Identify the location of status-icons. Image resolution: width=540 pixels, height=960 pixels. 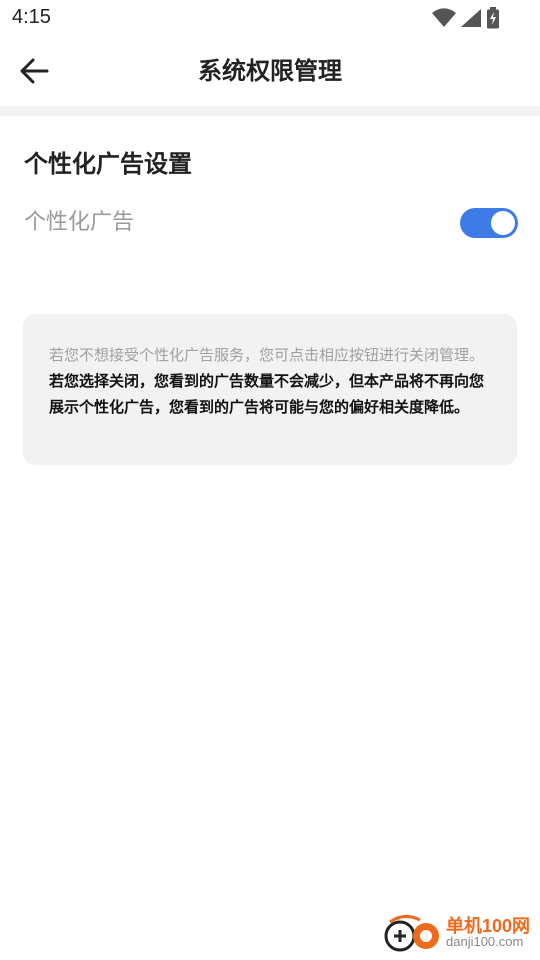
(466, 18).